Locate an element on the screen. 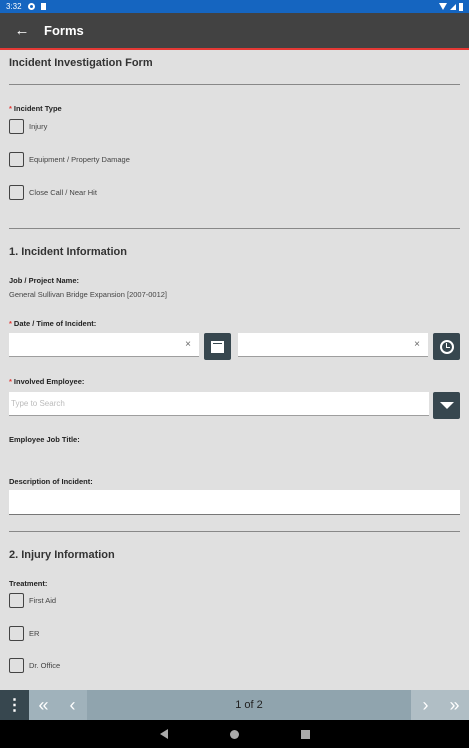 The image size is (469, 748). battery-icon is located at coordinates (461, 6).